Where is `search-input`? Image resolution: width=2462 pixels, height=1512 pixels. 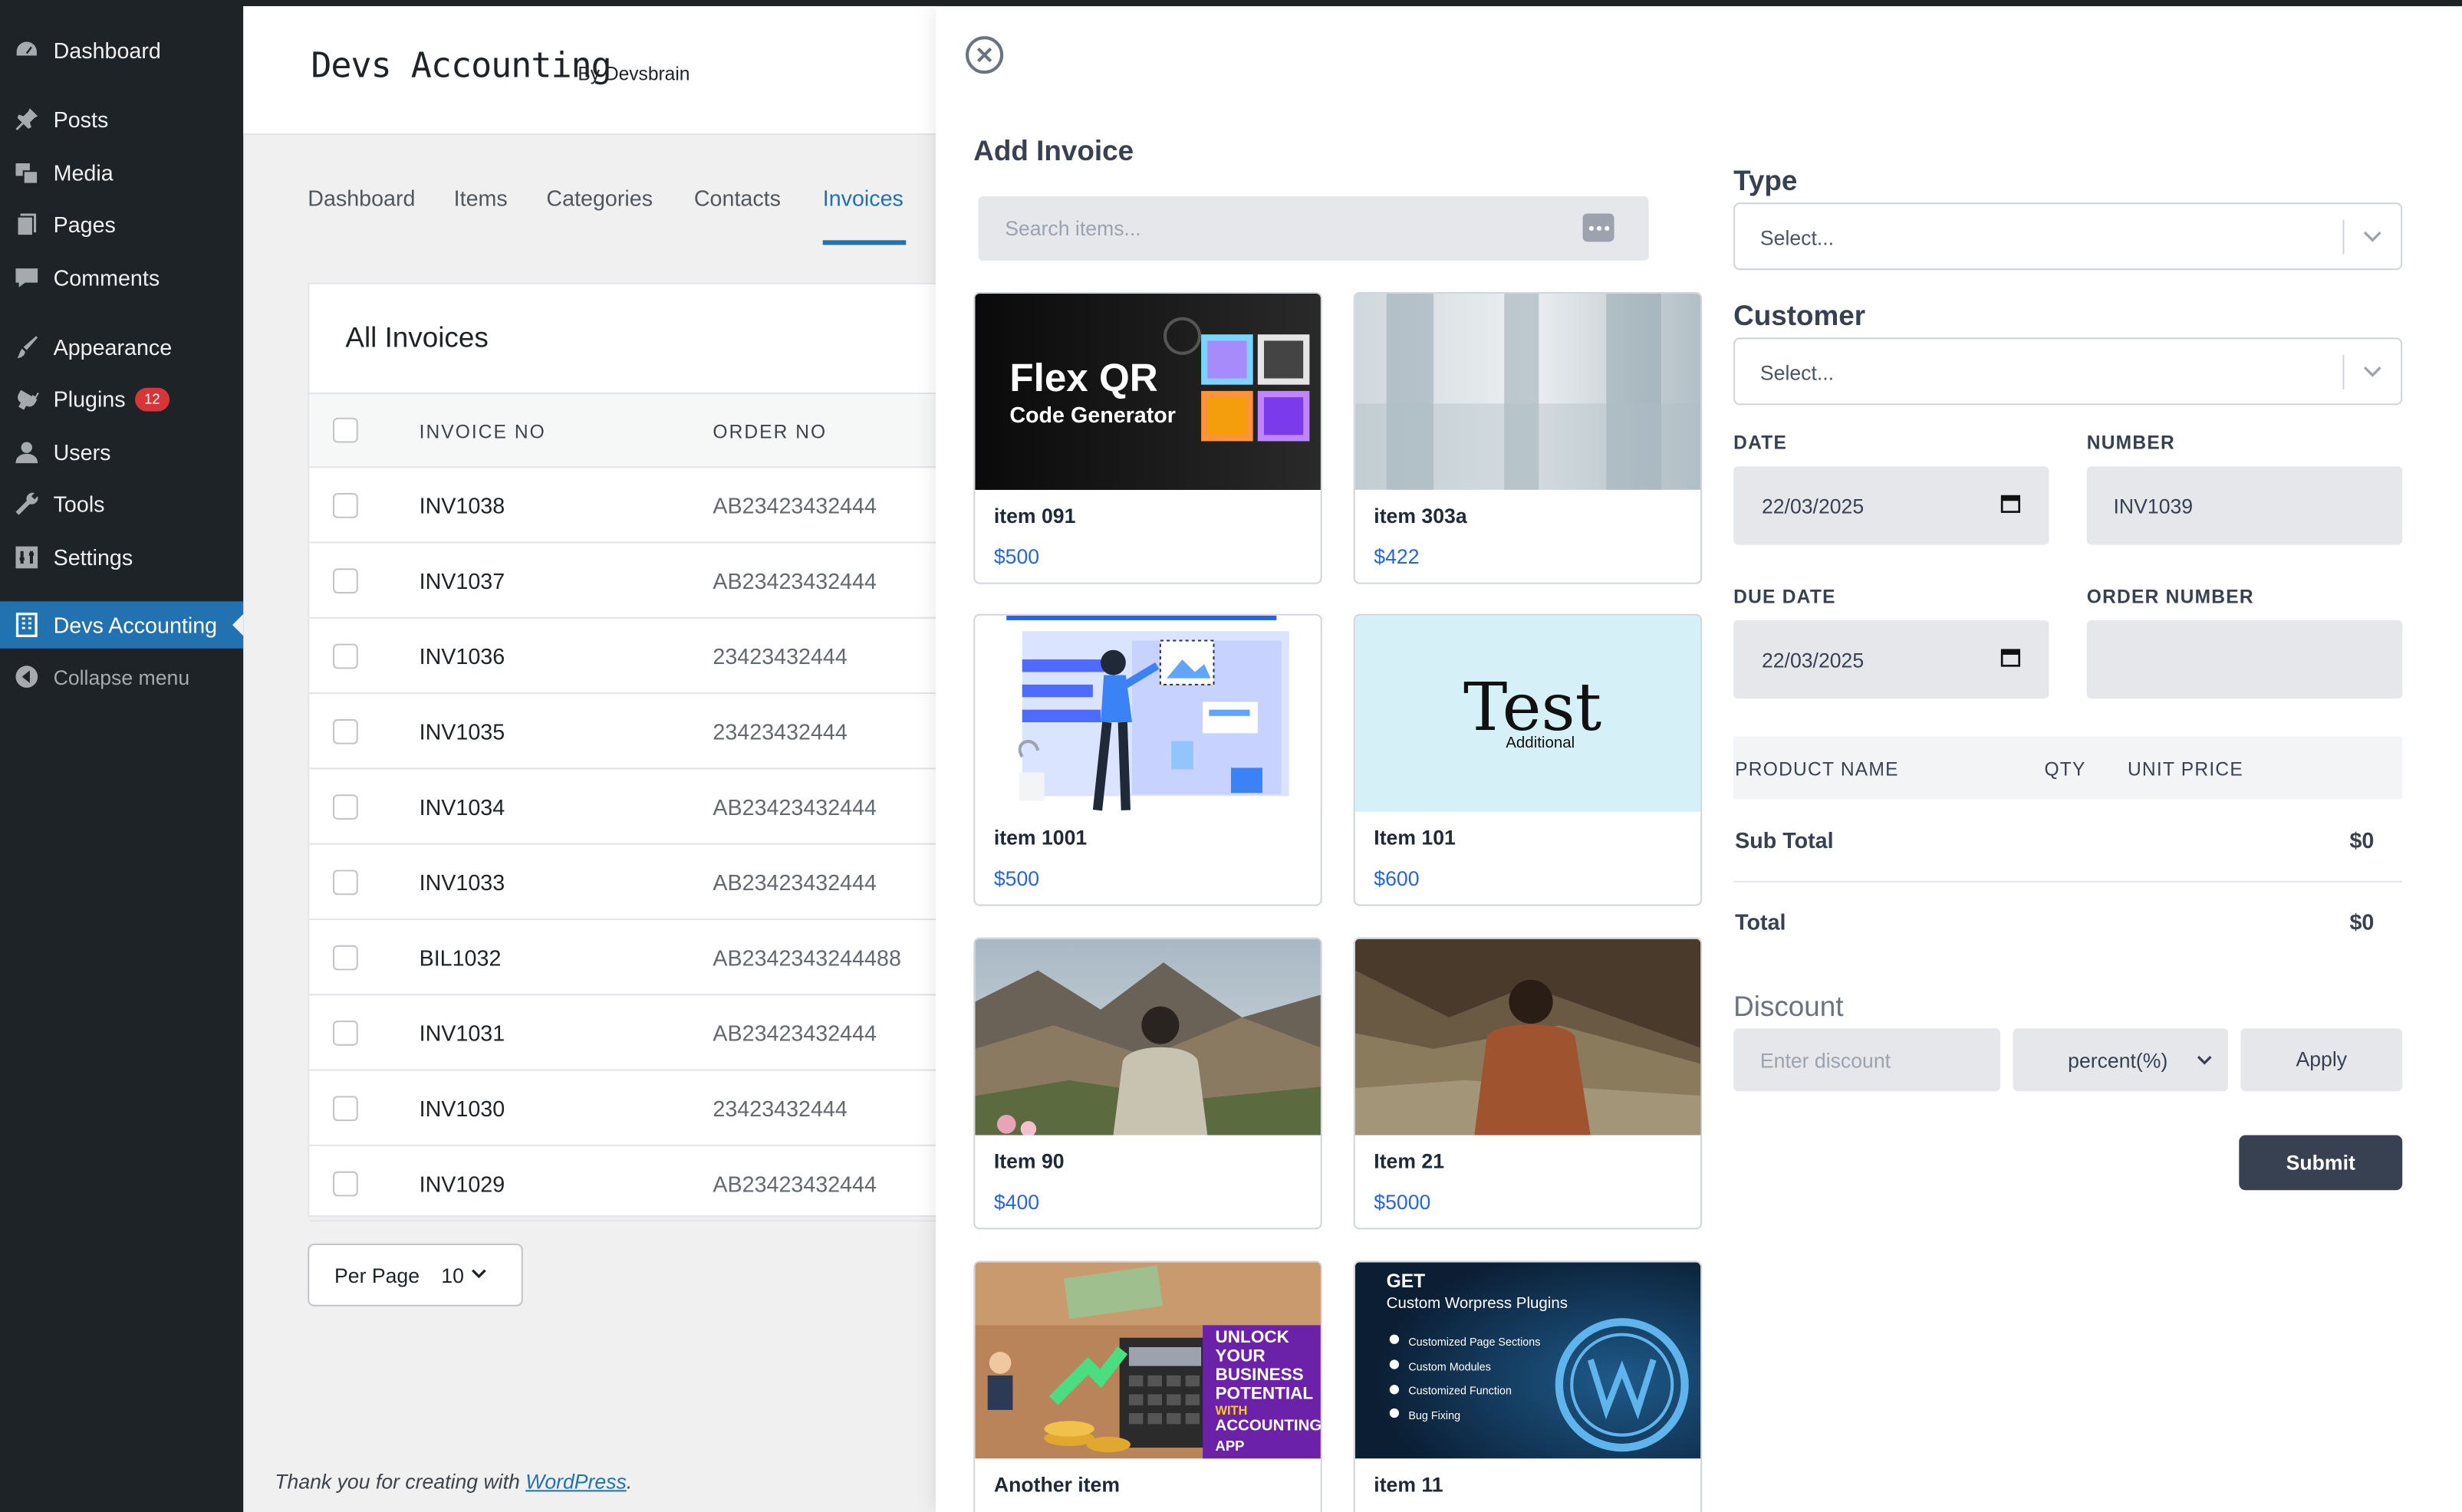 search-input is located at coordinates (1276, 228).